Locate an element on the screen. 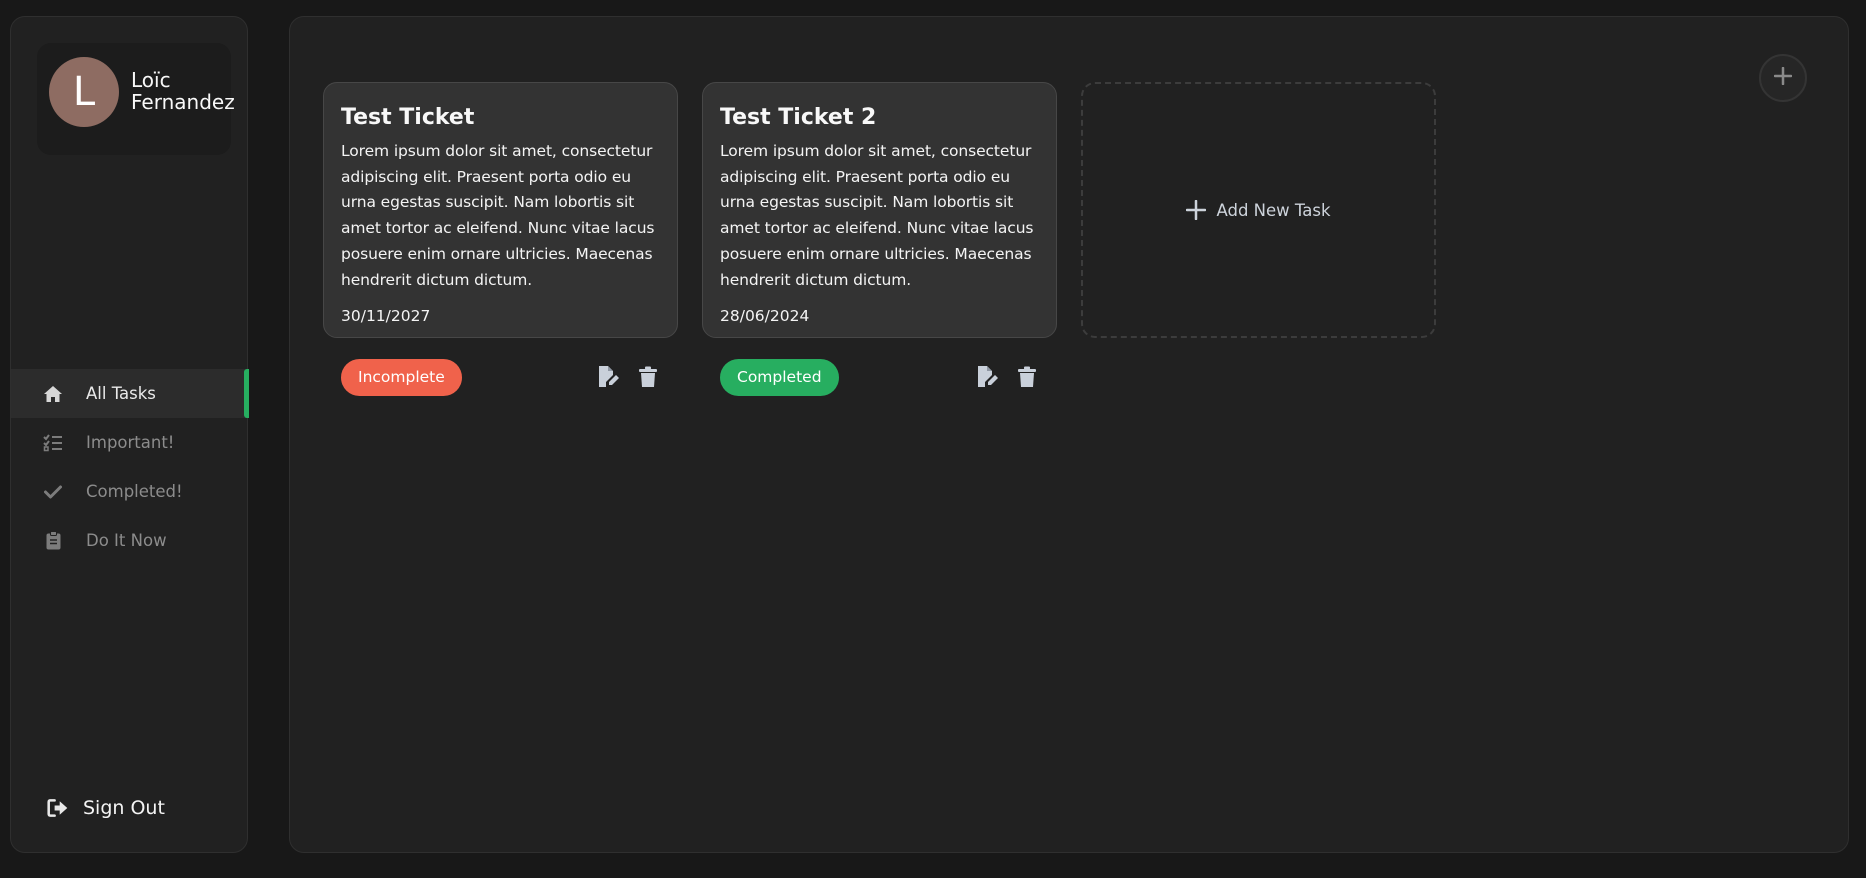 Image resolution: width=1866 pixels, height=878 pixels. profile-name: Loïc Fernandez is located at coordinates (183, 91).